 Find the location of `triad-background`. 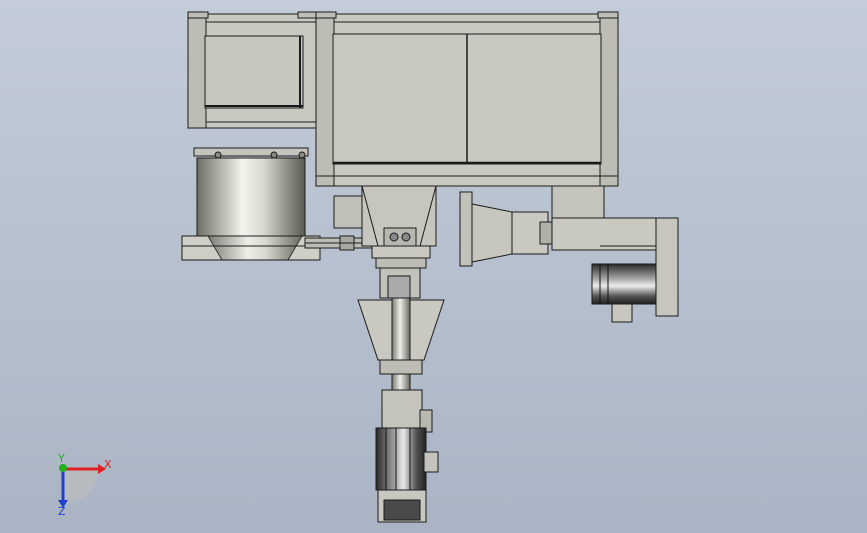

triad-background is located at coordinates (80, 486).